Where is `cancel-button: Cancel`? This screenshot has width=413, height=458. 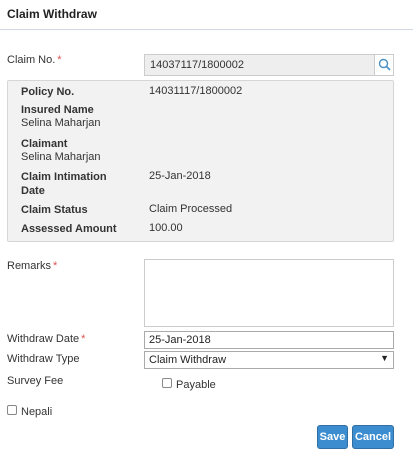
cancel-button: Cancel is located at coordinates (373, 437).